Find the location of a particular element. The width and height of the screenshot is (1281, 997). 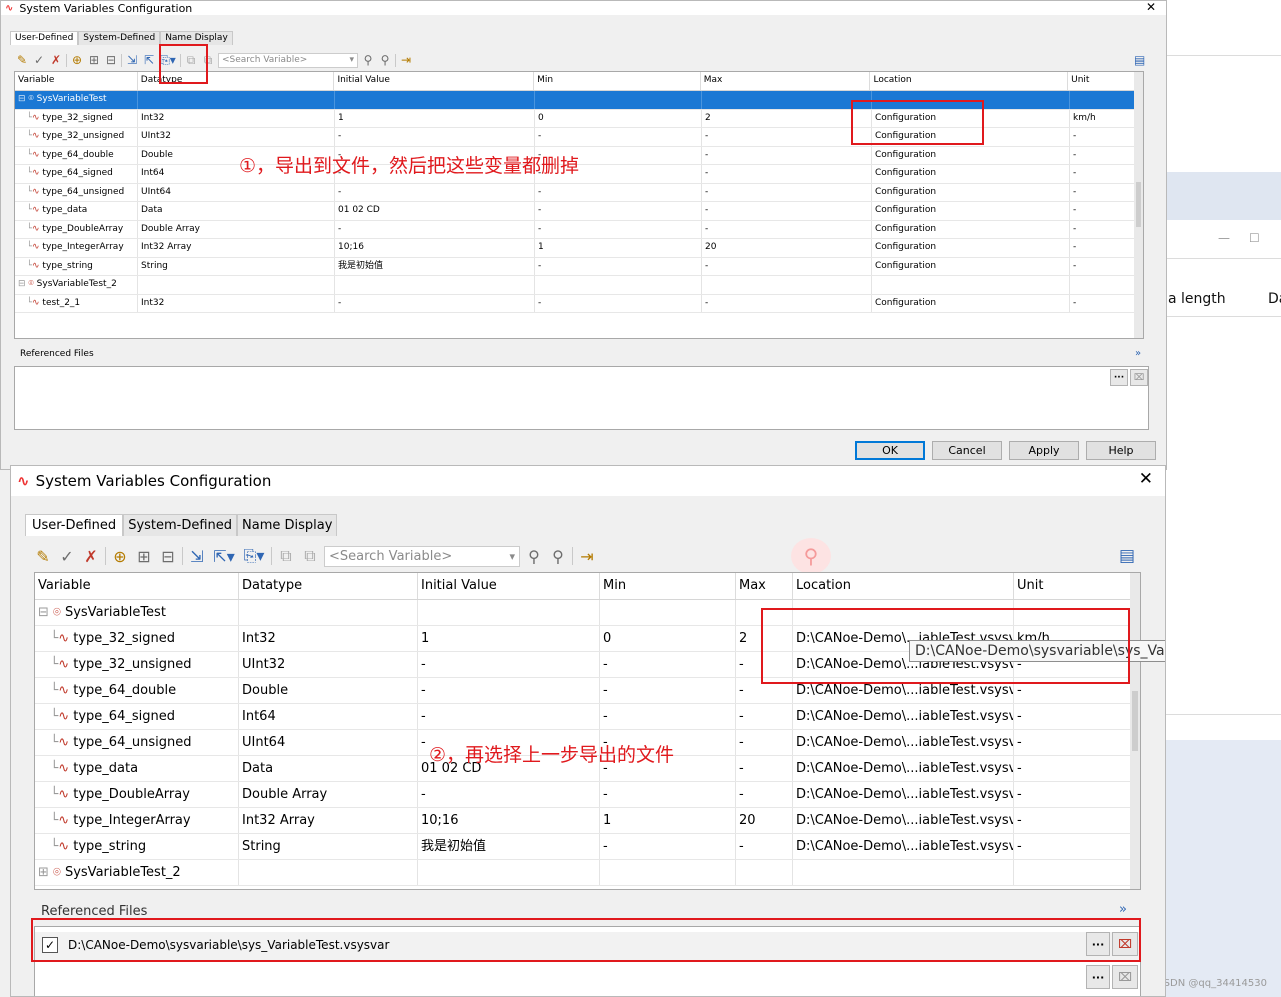

namespace-row: ⊟ ⌾ SysVariableTest_2 is located at coordinates (579, 285).